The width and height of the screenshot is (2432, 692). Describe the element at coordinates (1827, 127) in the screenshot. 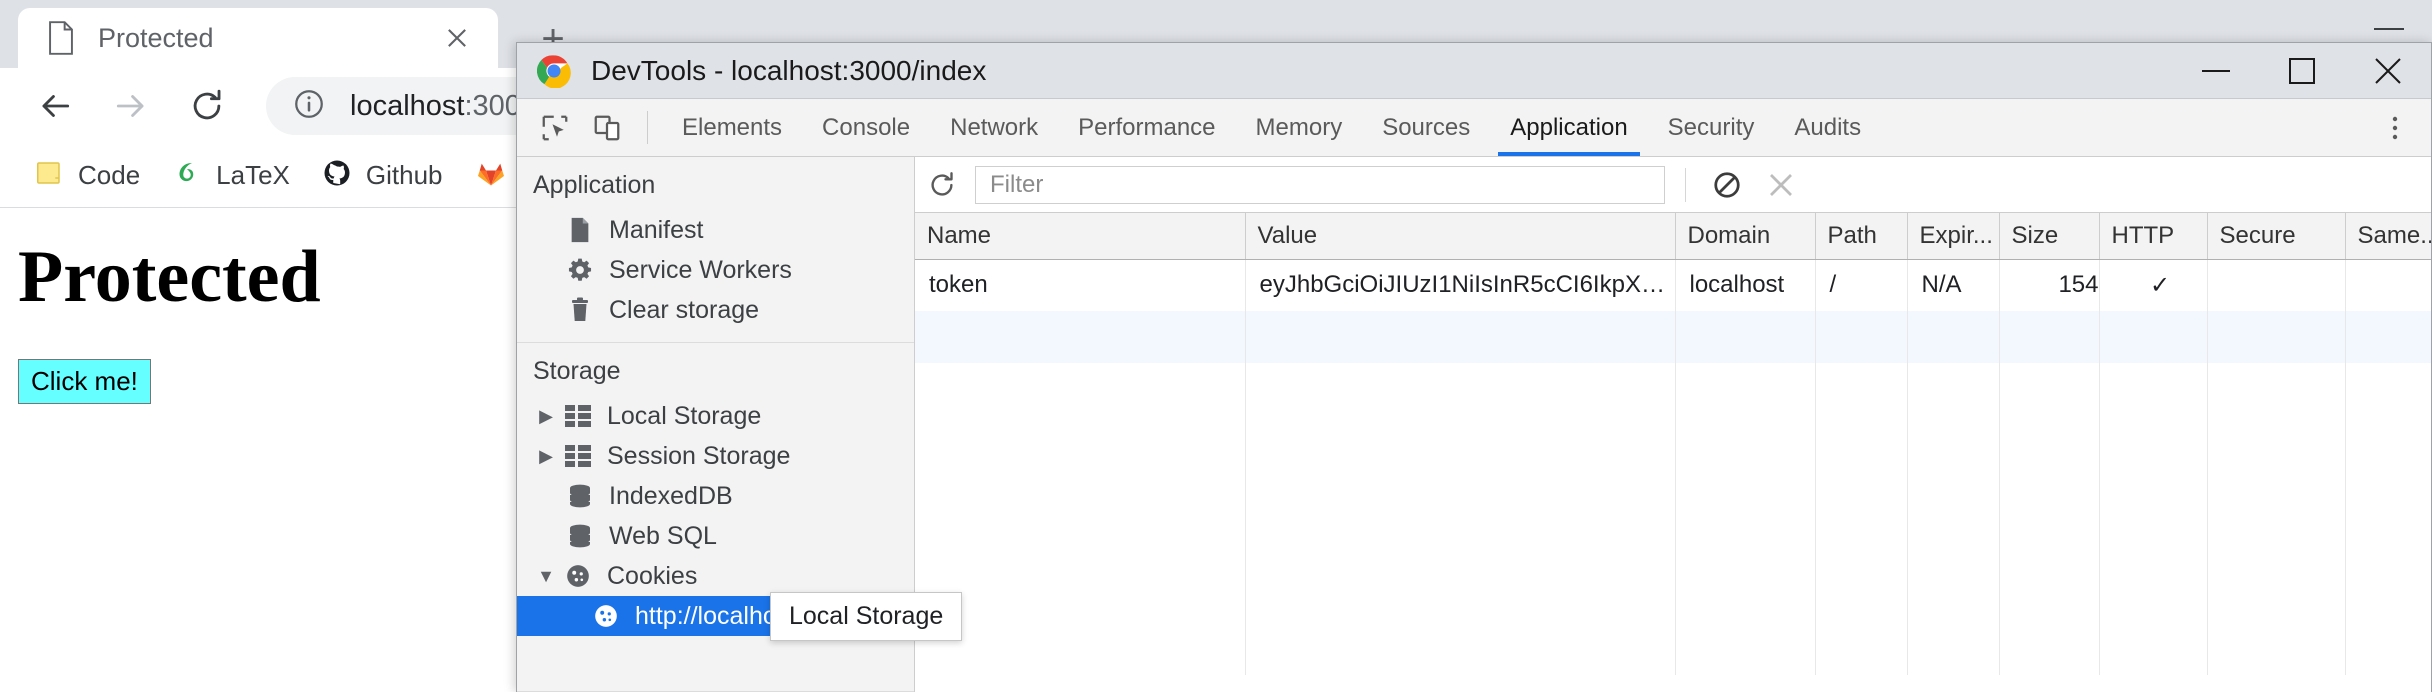

I see `tab-audits: Audits` at that location.